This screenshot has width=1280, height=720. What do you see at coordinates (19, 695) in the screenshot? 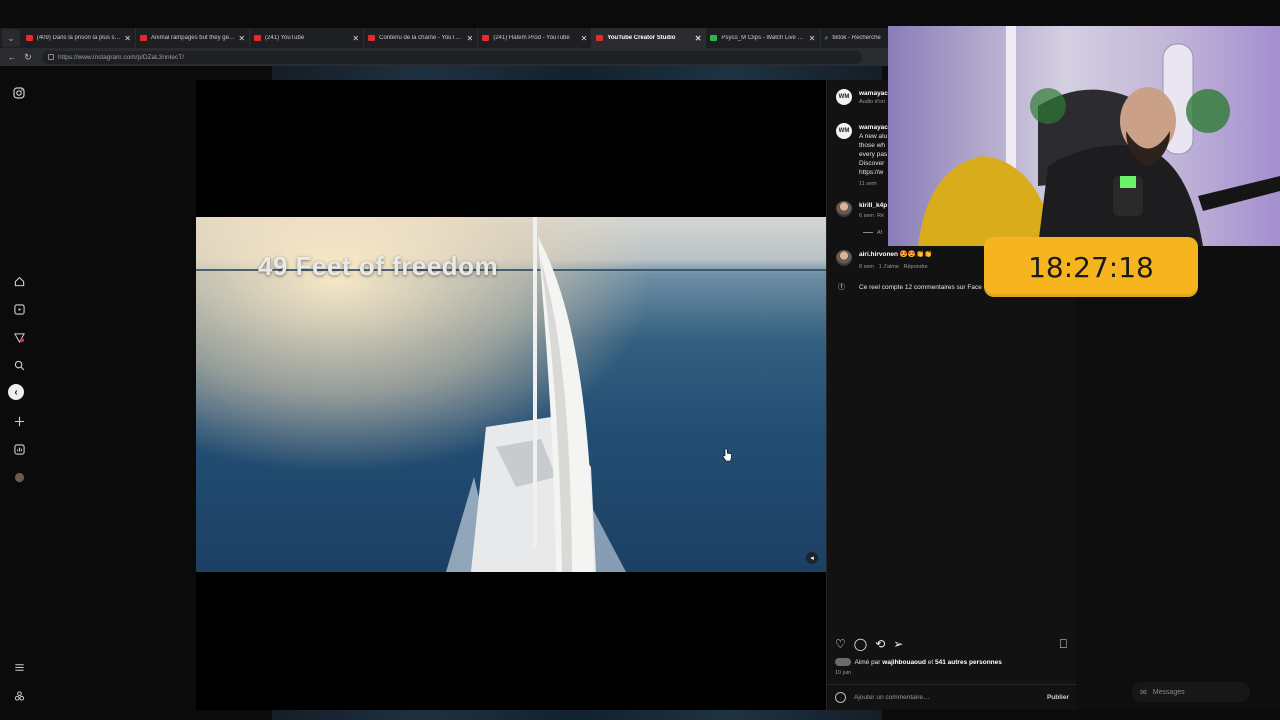
I see `threads-icon` at bounding box center [19, 695].